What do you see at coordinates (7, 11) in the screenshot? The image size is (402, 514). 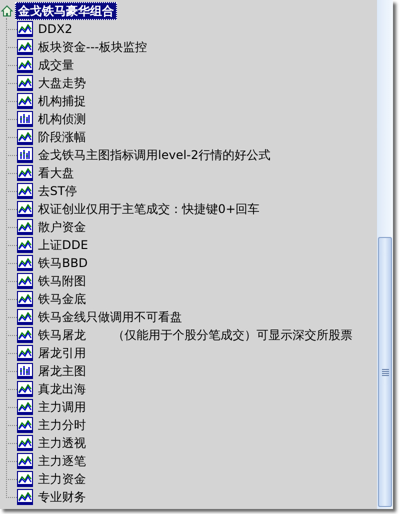 I see `home-icon` at bounding box center [7, 11].